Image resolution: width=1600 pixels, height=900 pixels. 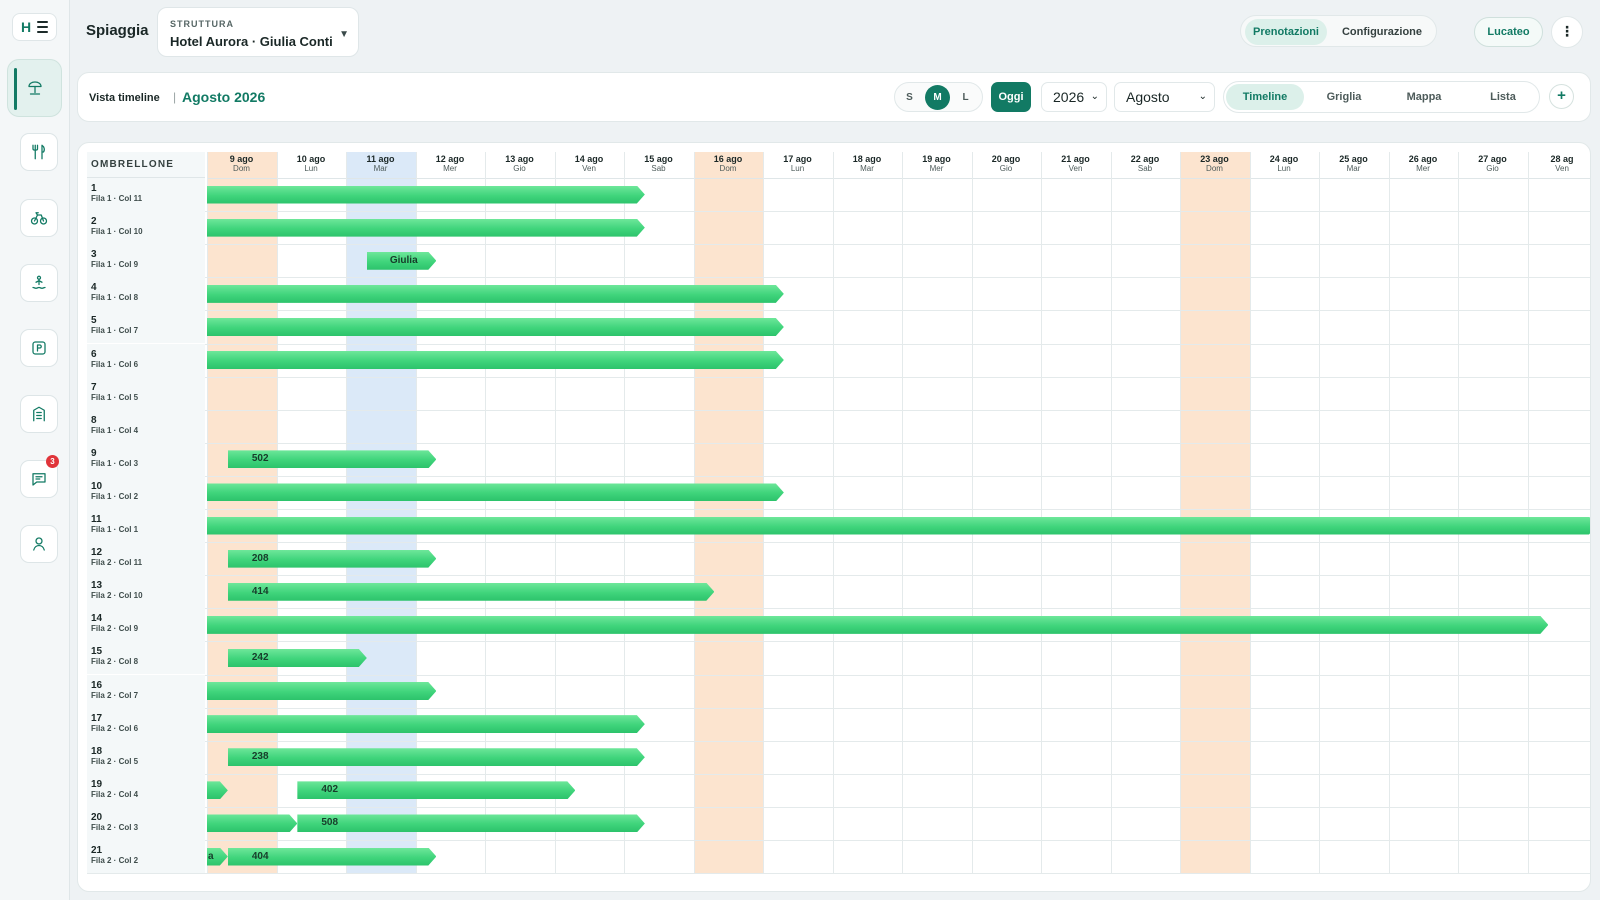 I want to click on day-header: 14 ago Ven, so click(x=589, y=164).